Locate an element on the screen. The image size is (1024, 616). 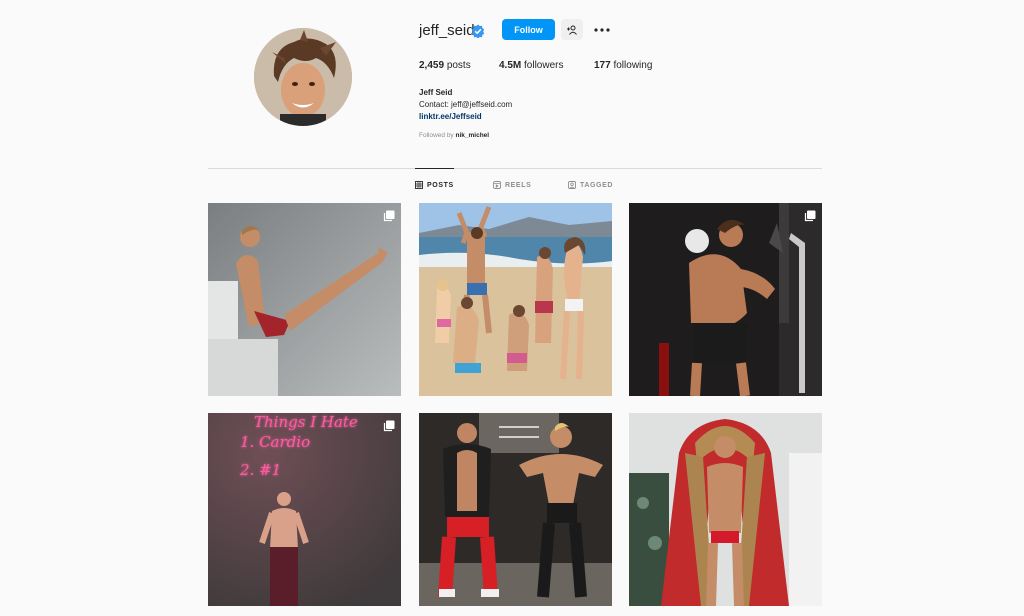
tab-tagged-label: TAGGED is located at coordinates (597, 185).